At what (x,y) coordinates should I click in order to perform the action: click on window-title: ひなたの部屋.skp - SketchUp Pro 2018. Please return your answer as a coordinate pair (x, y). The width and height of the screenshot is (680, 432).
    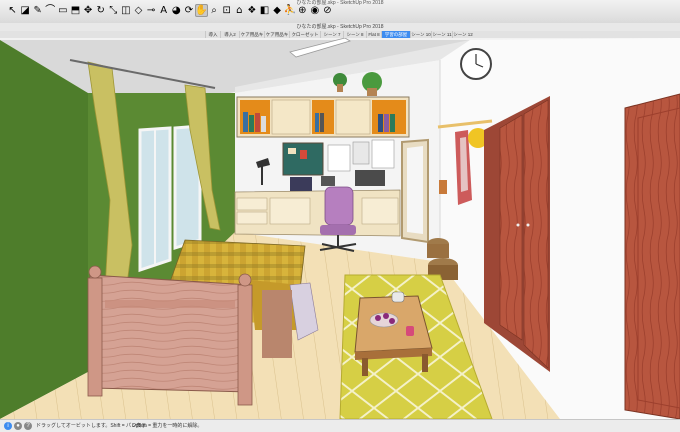
    Looking at the image, I should click on (340, 3).